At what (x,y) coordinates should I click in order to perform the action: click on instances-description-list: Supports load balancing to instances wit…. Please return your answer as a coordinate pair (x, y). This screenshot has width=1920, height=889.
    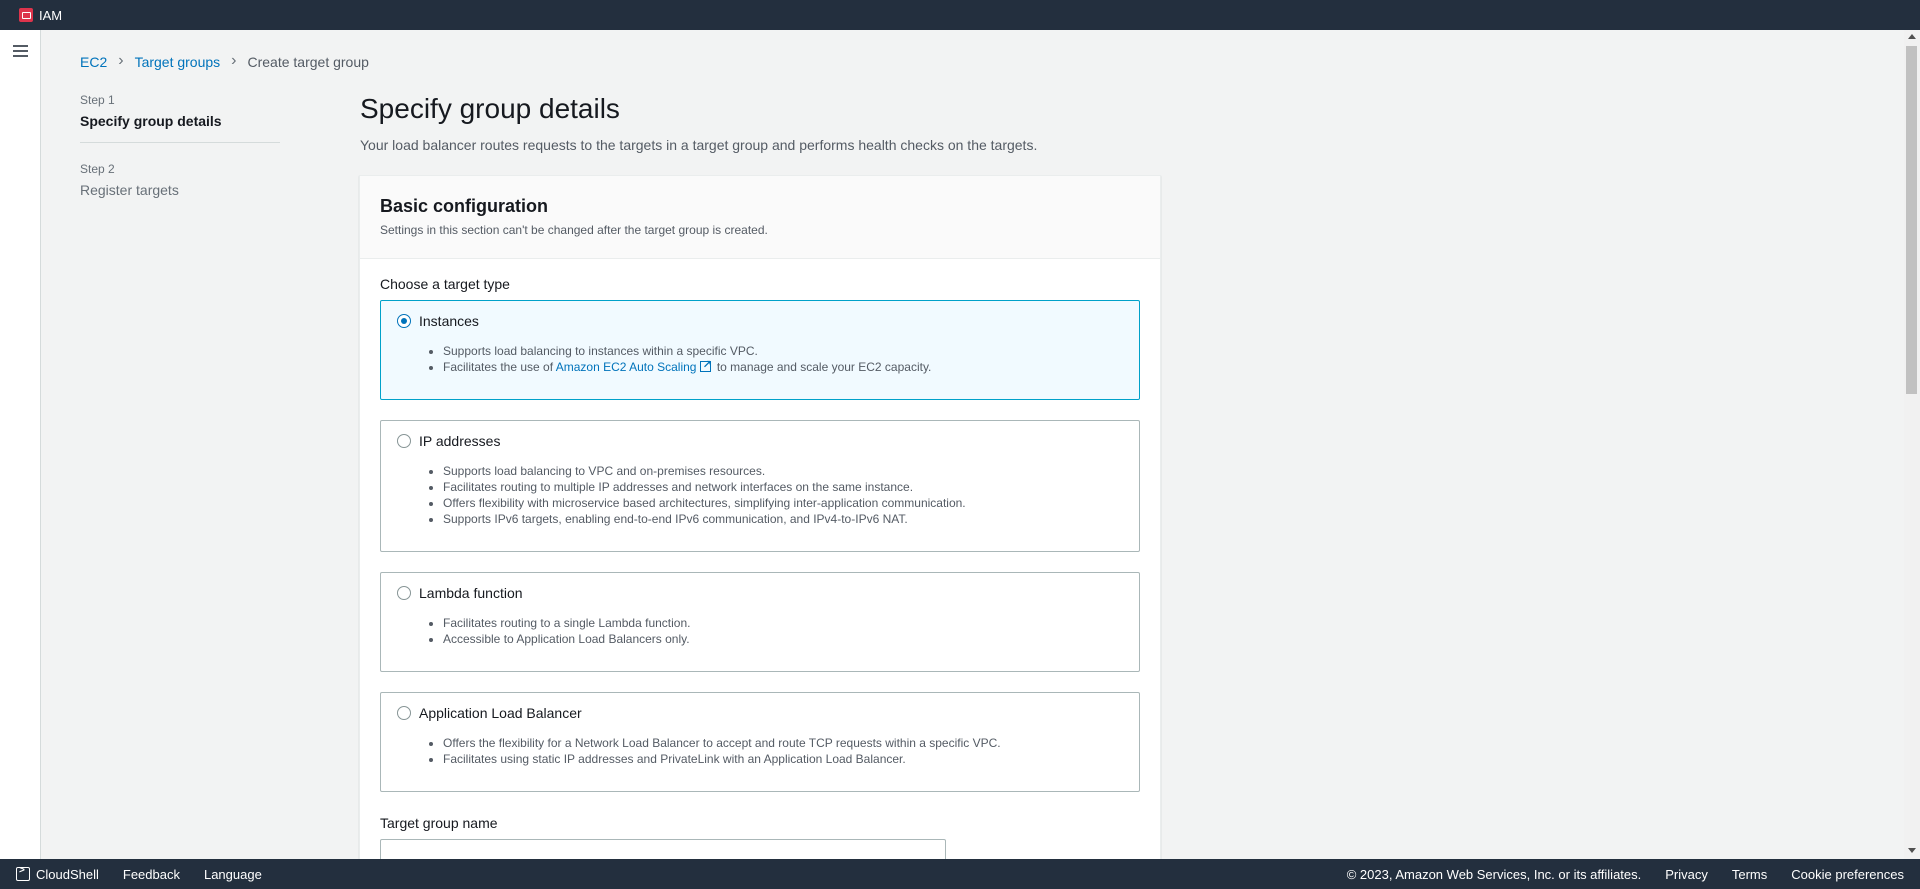
    Looking at the image, I should click on (687, 359).